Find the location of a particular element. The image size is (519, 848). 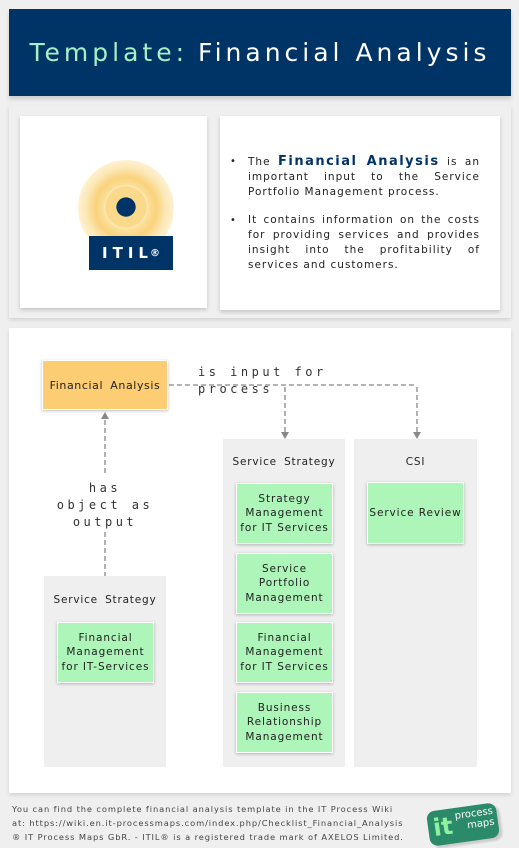

bullet-text-before: The is located at coordinates (259, 162).